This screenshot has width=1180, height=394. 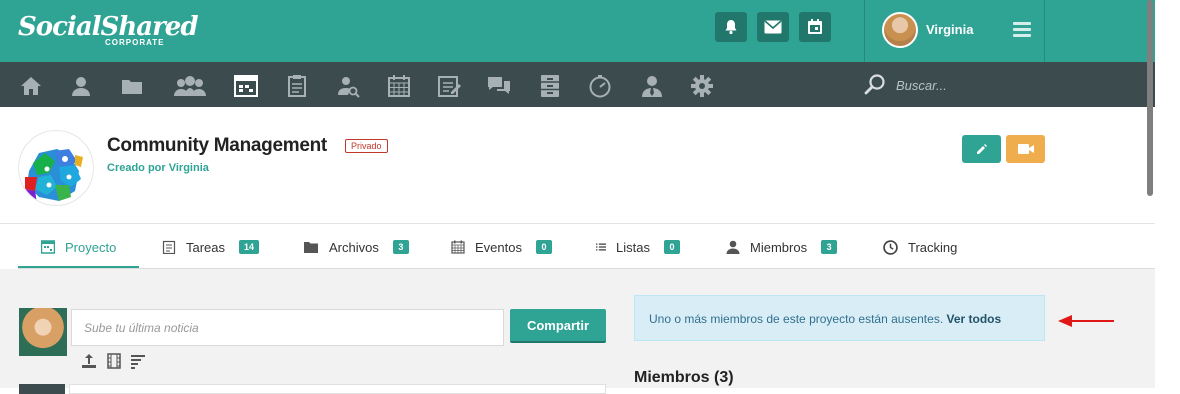 What do you see at coordinates (949, 29) in the screenshot?
I see `user-name: Virginia` at bounding box center [949, 29].